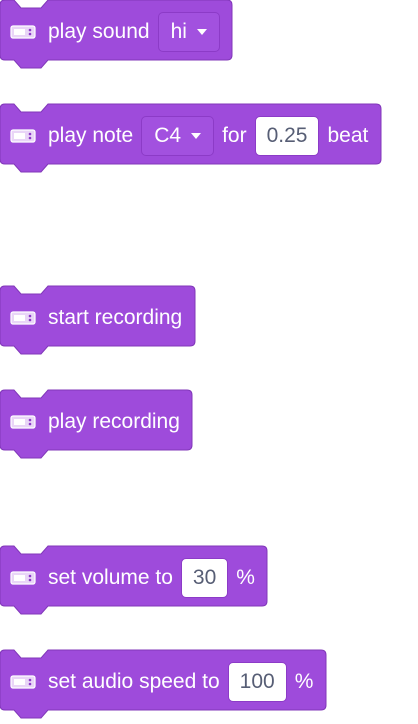  I want to click on set-audio-speed-block: set audio speed to 100%, so click(163, 684).